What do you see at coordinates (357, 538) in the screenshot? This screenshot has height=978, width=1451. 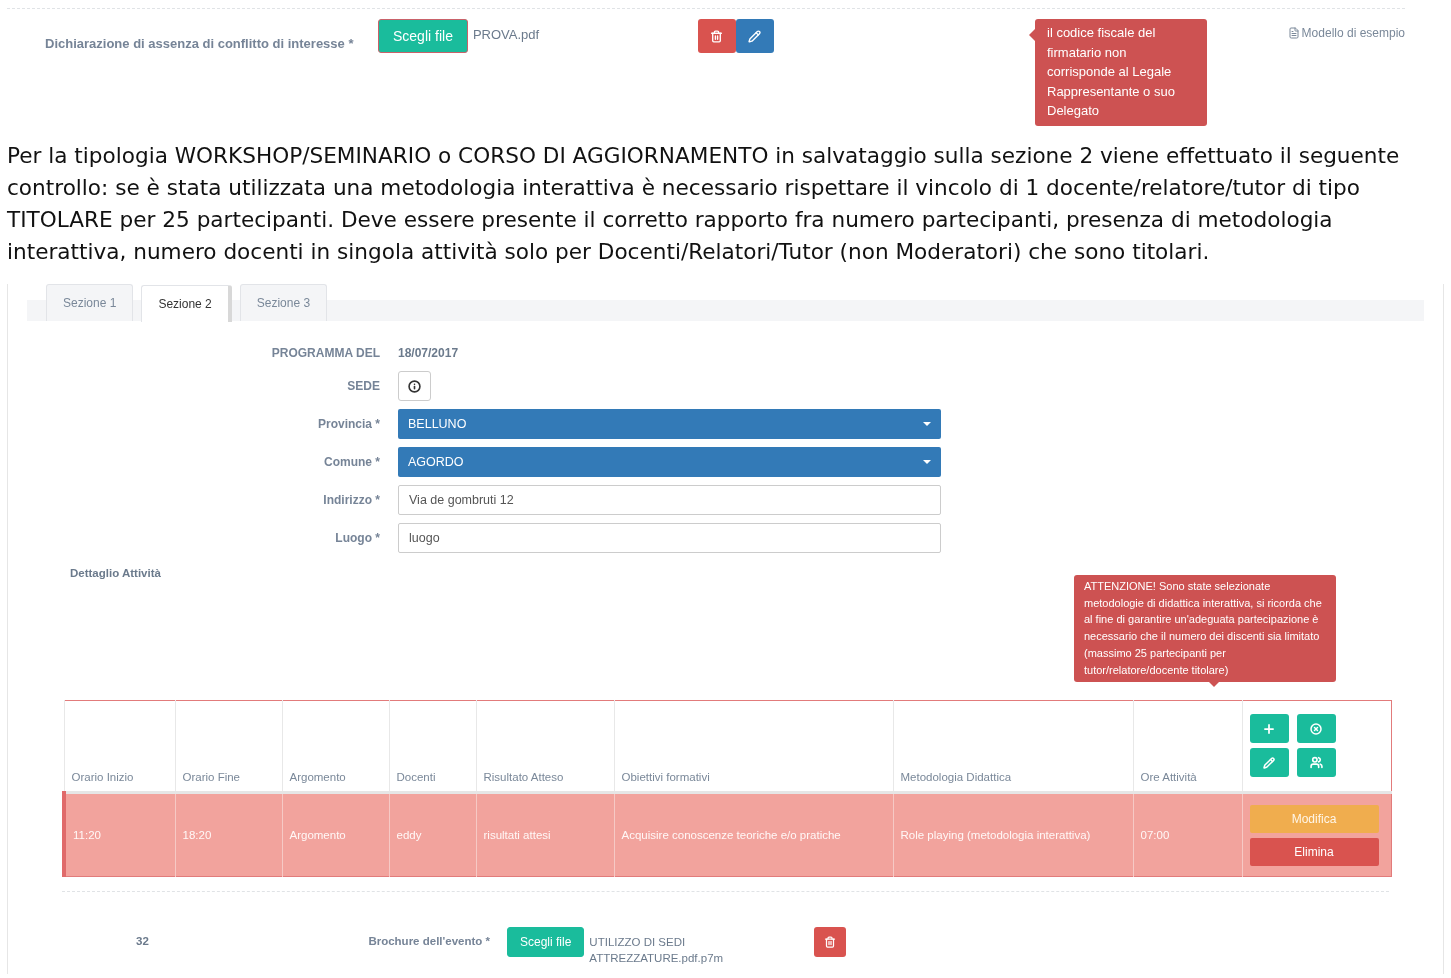 I see `field-label: Luogo *` at bounding box center [357, 538].